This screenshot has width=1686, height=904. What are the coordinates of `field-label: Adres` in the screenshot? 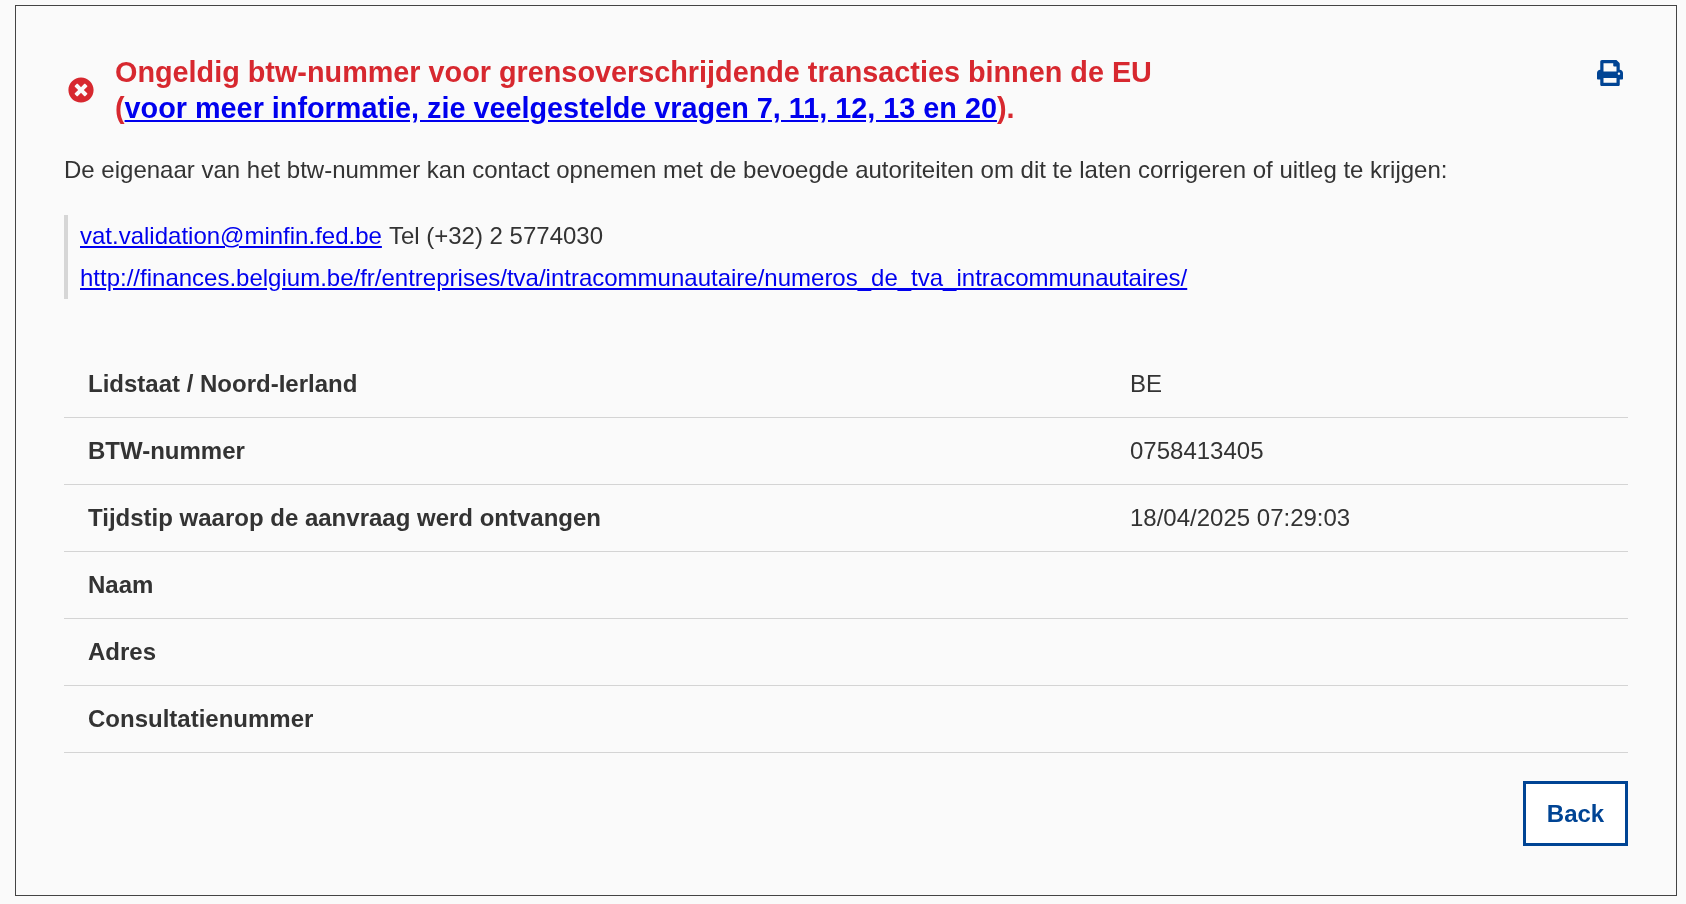 It's located at (122, 651).